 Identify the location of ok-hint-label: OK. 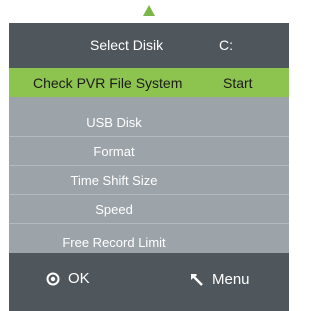
(79, 278).